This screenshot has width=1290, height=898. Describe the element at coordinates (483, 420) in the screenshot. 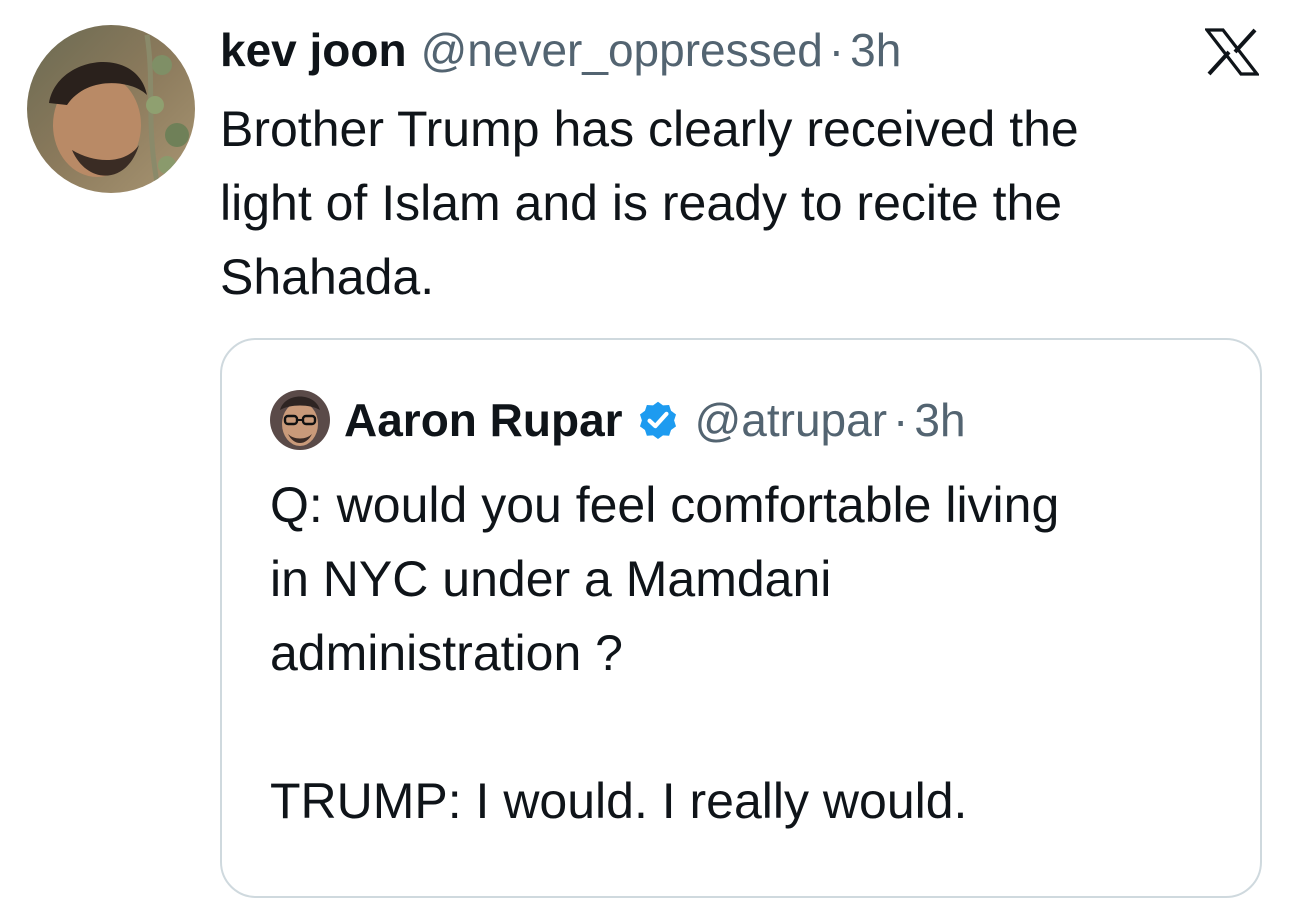

I see `quoted-author-name: Aaron Rupar` at that location.